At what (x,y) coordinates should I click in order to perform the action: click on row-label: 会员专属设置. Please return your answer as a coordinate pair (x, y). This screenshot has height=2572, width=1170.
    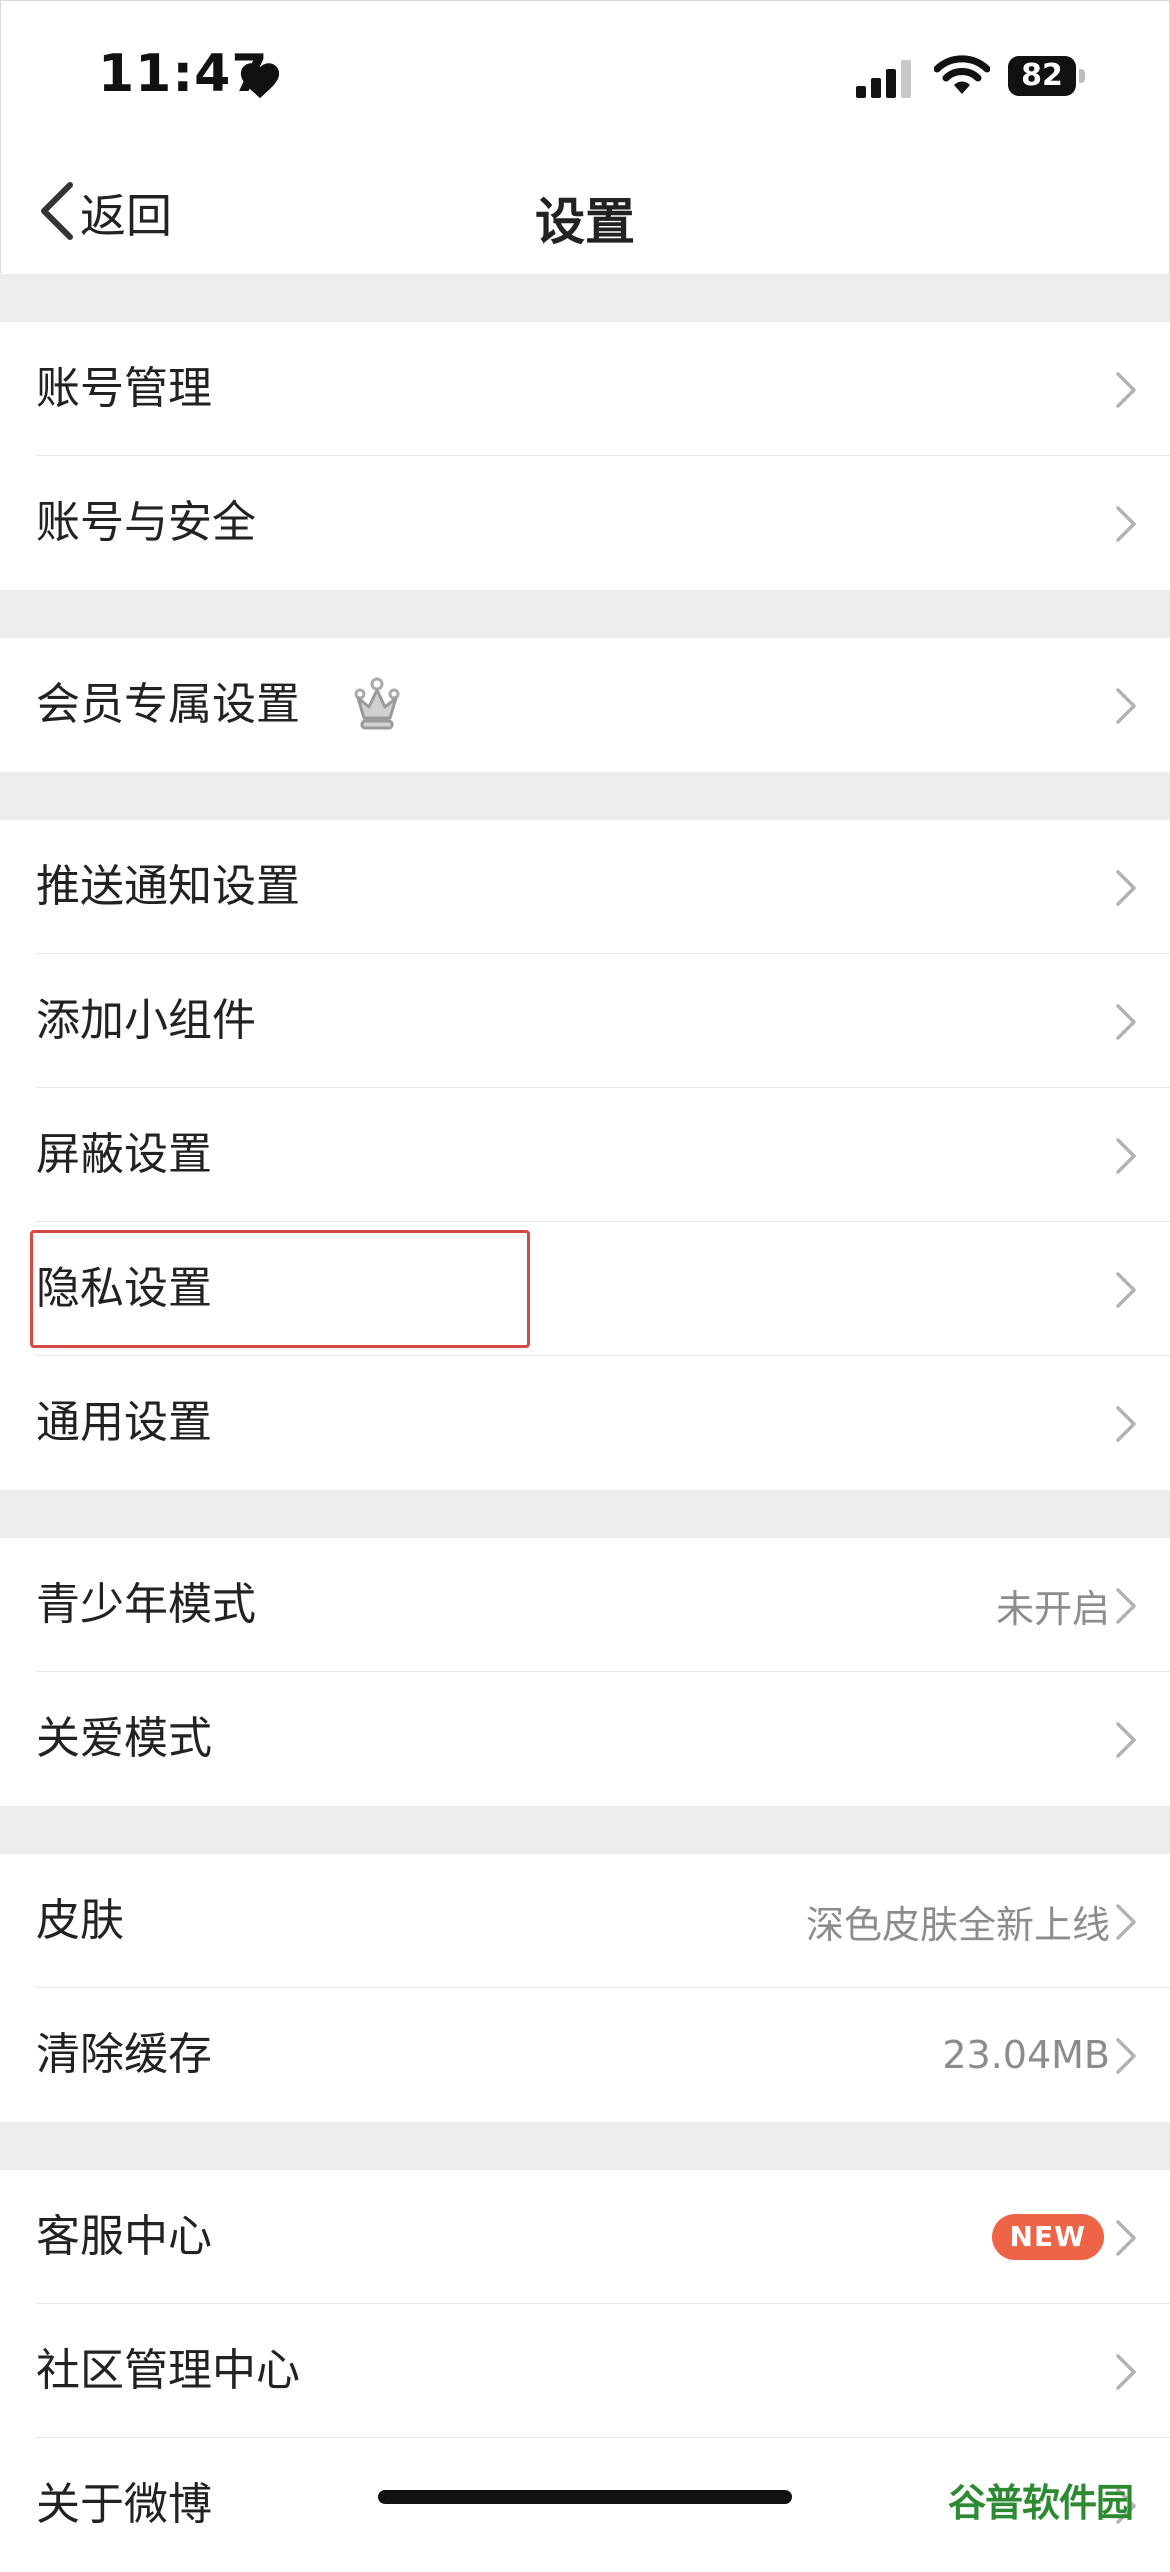
    Looking at the image, I should click on (168, 704).